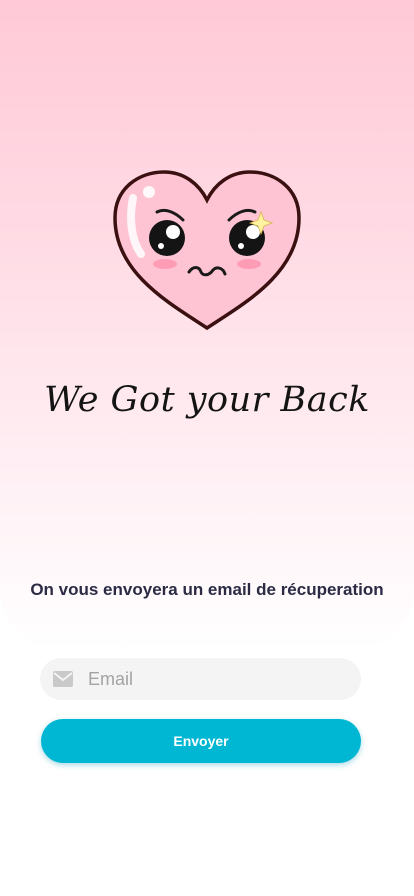  I want to click on mail-icon, so click(63, 679).